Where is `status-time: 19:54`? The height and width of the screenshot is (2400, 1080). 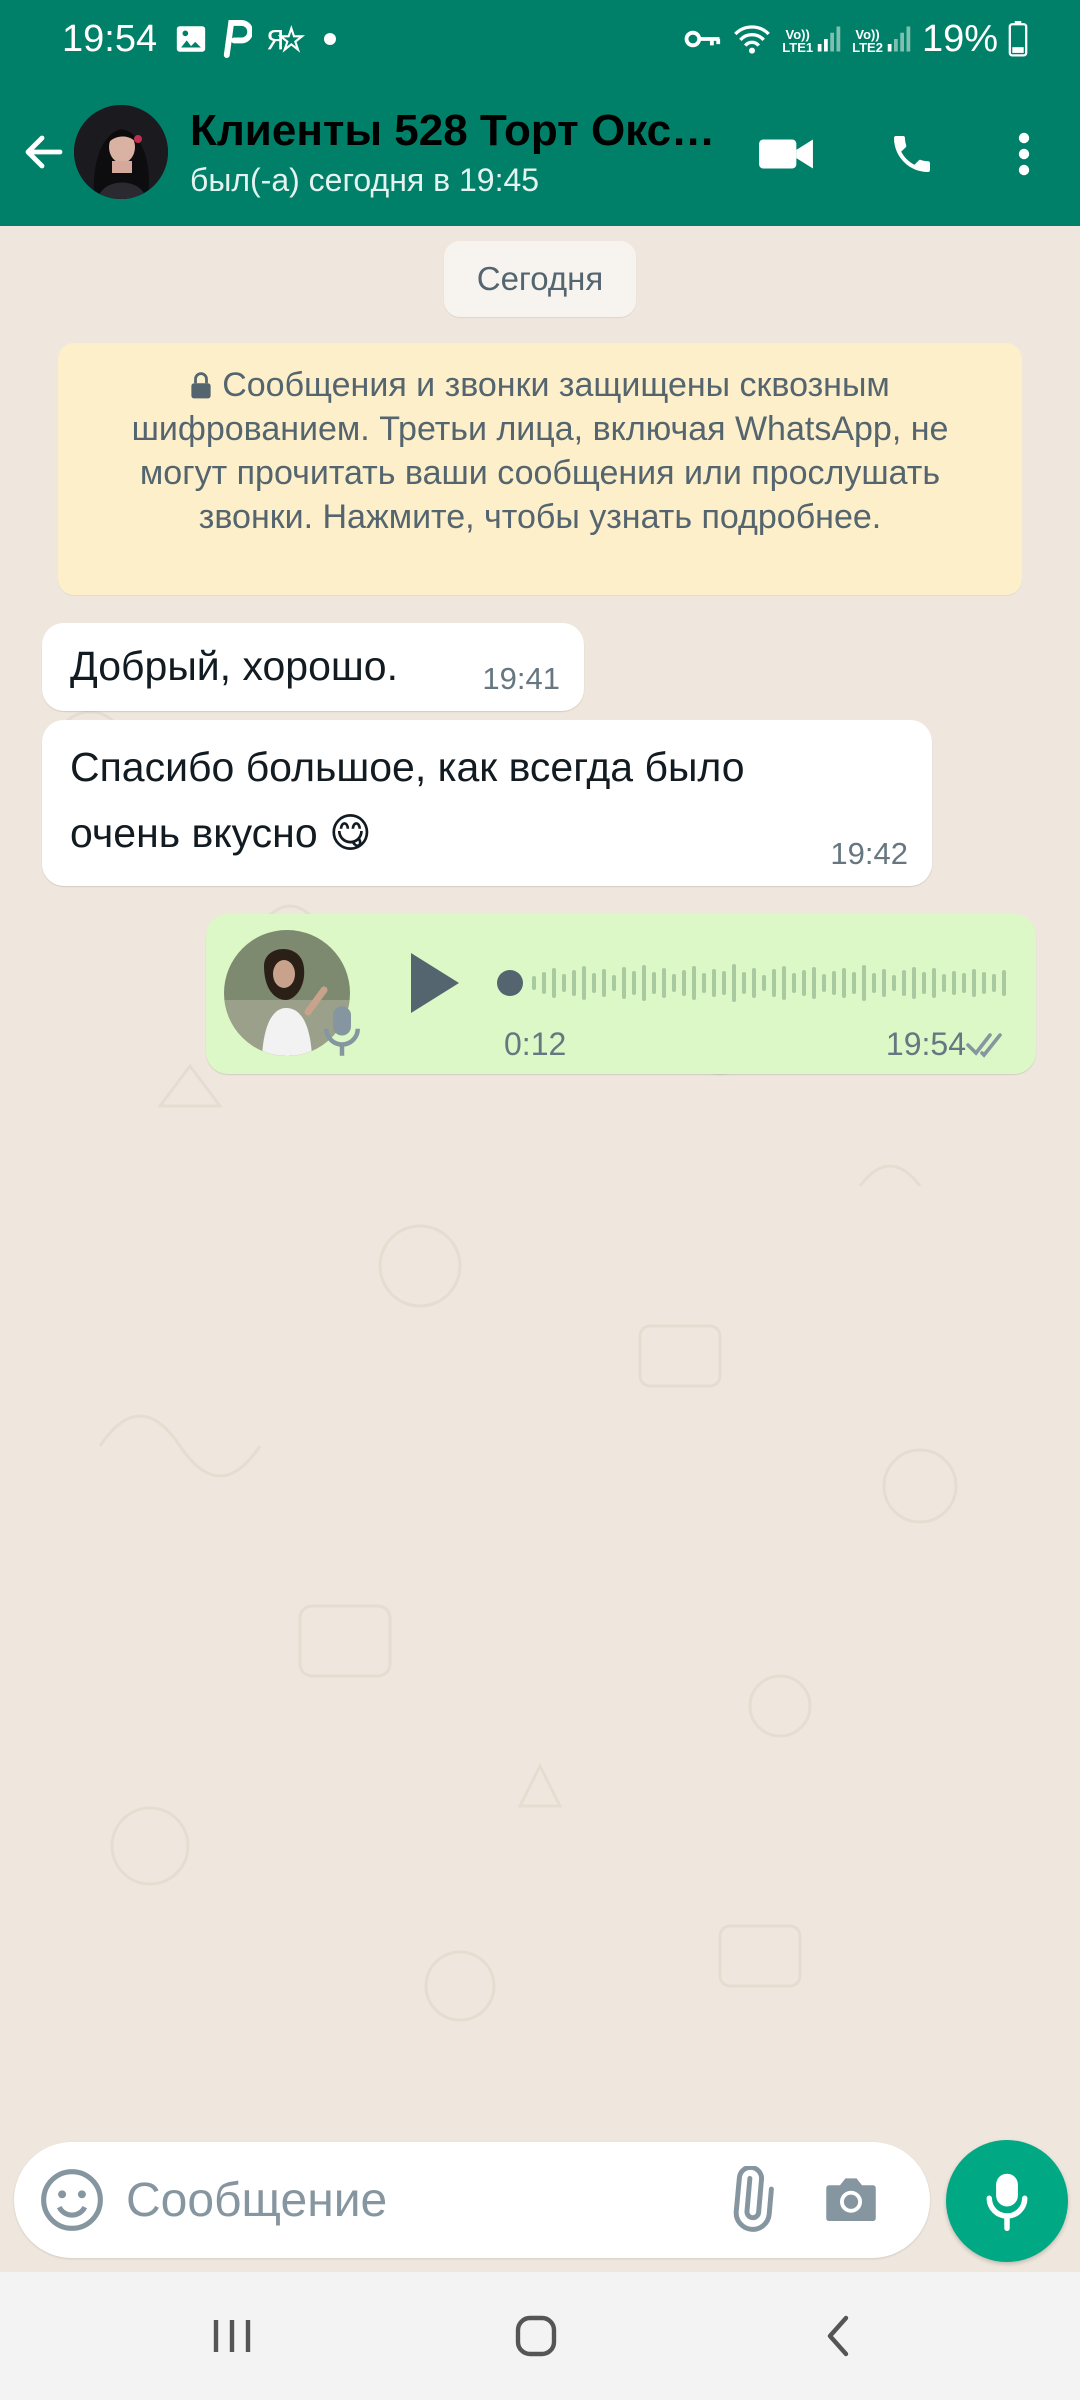
status-time: 19:54 is located at coordinates (110, 39).